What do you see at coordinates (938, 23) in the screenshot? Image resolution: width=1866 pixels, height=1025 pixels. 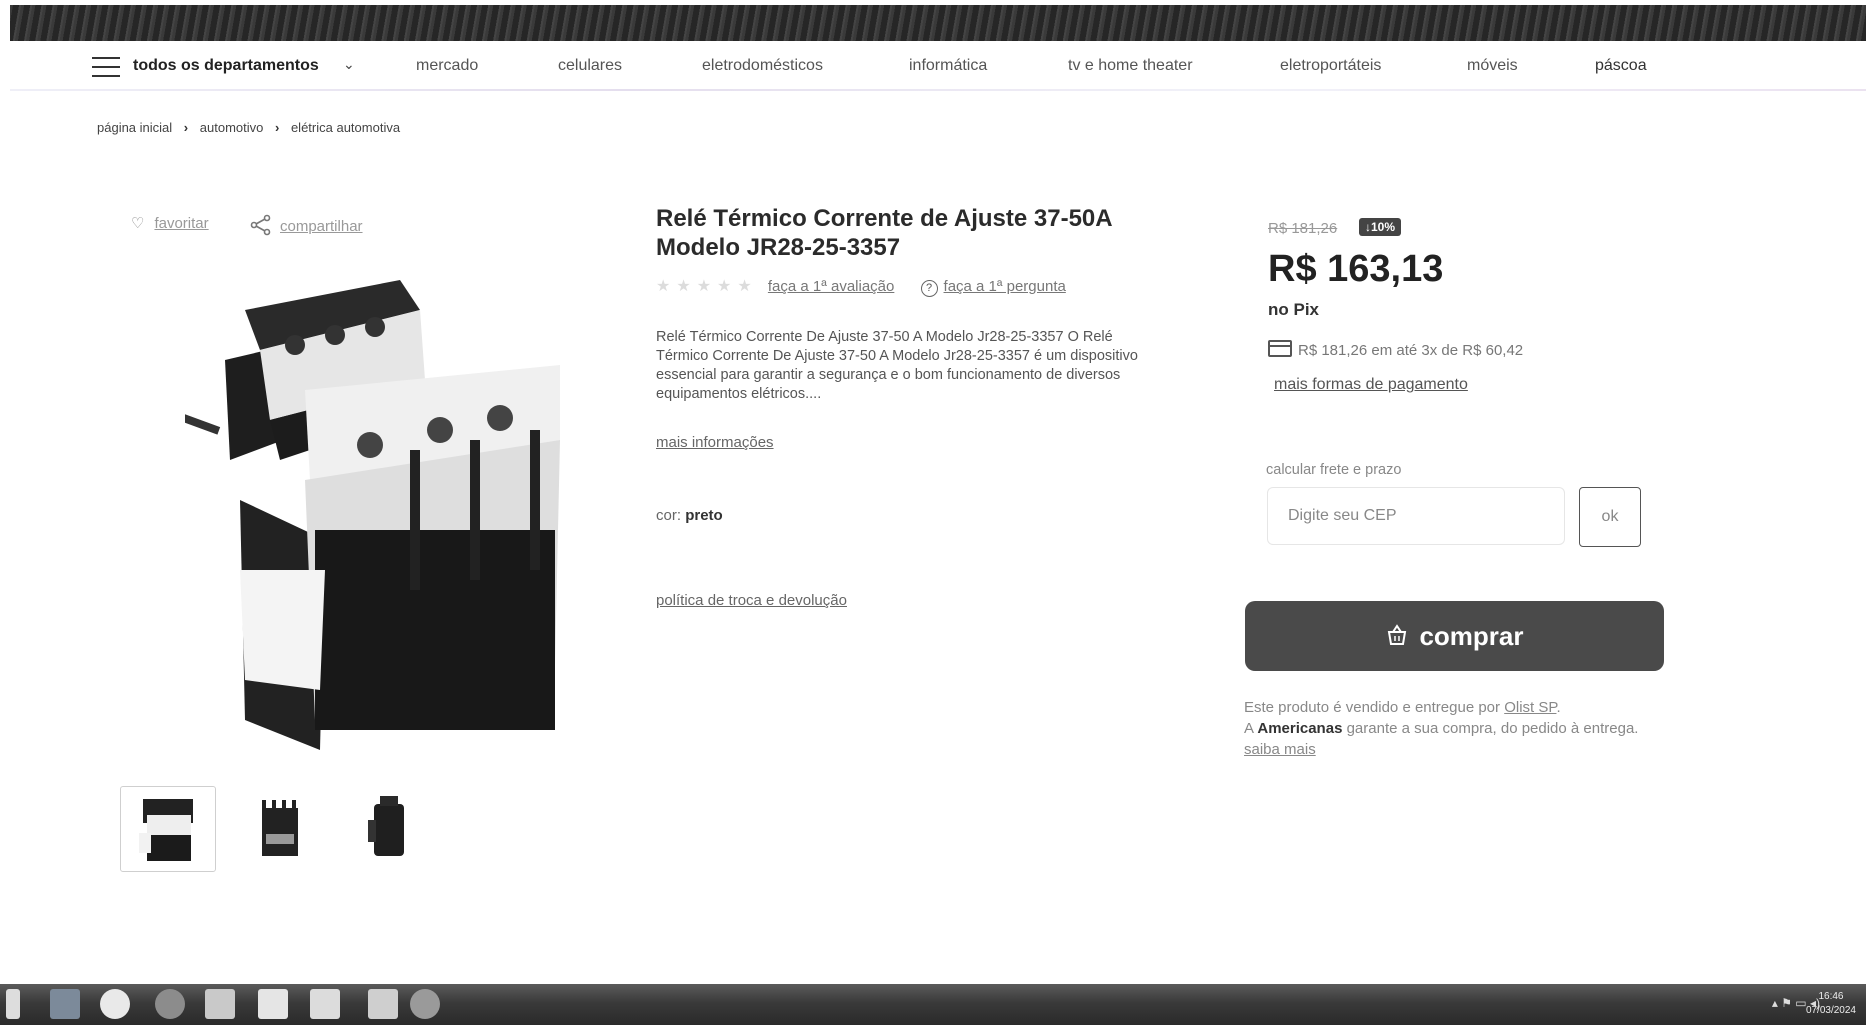 I see `browser-top-band` at bounding box center [938, 23].